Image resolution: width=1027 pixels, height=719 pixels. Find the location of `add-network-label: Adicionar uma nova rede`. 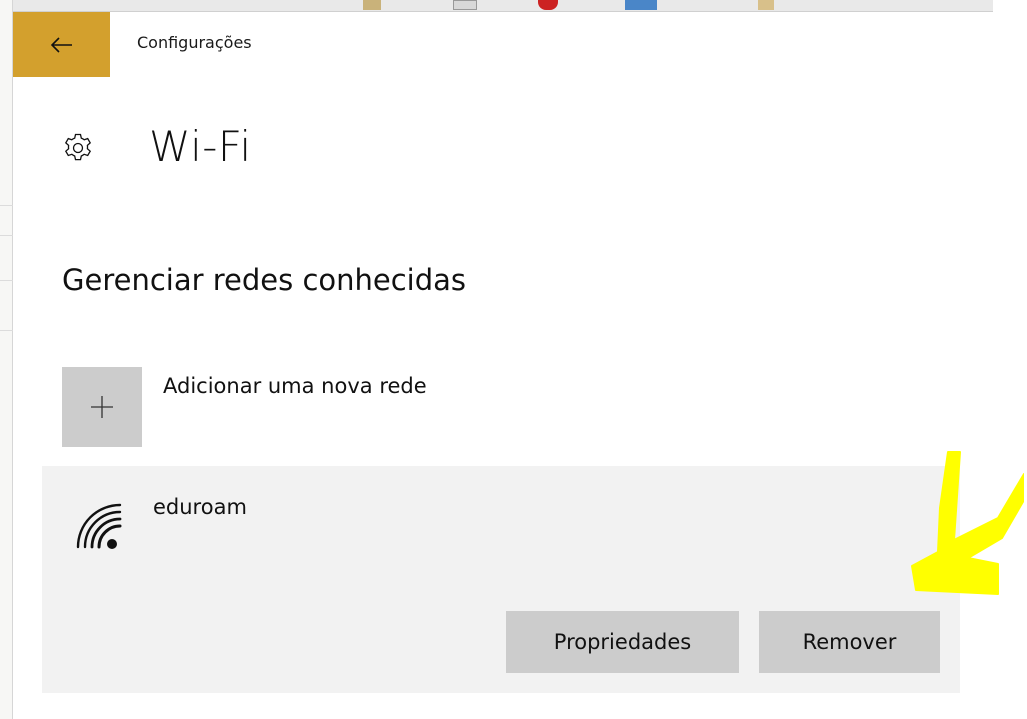

add-network-label: Adicionar uma nova rede is located at coordinates (295, 386).